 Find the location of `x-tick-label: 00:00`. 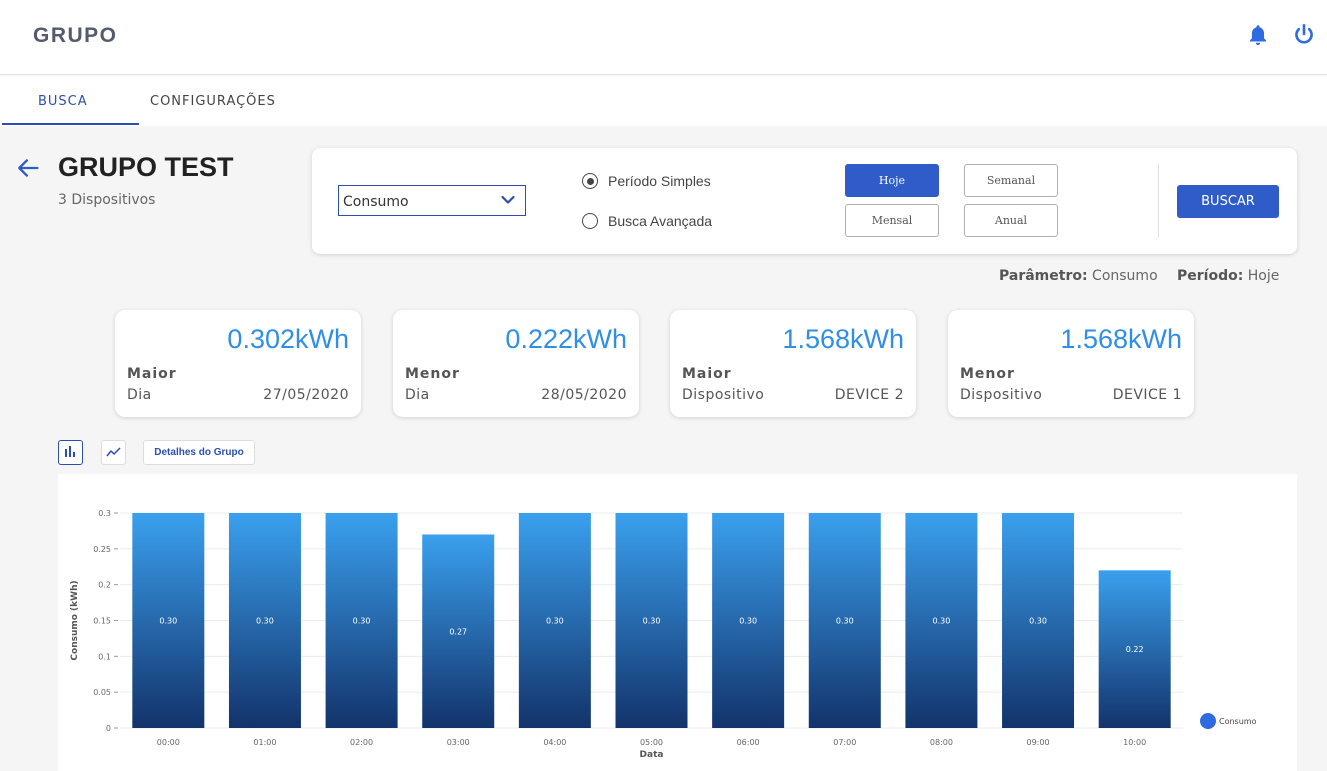

x-tick-label: 00:00 is located at coordinates (168, 742).